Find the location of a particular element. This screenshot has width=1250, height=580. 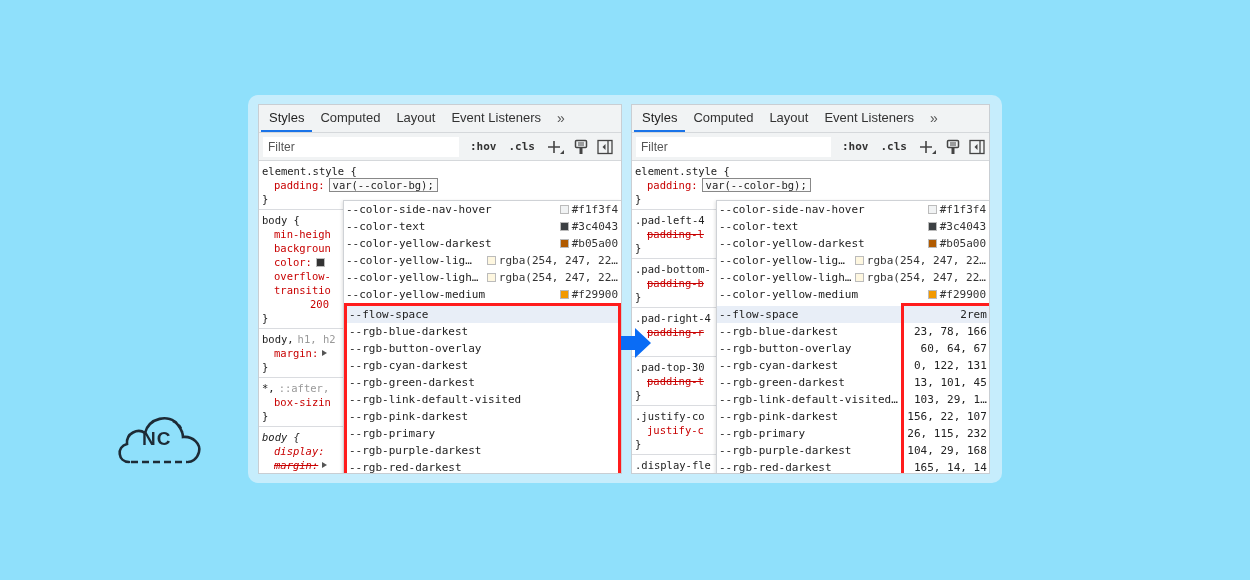

logo-text: NC is located at coordinates (157, 439).